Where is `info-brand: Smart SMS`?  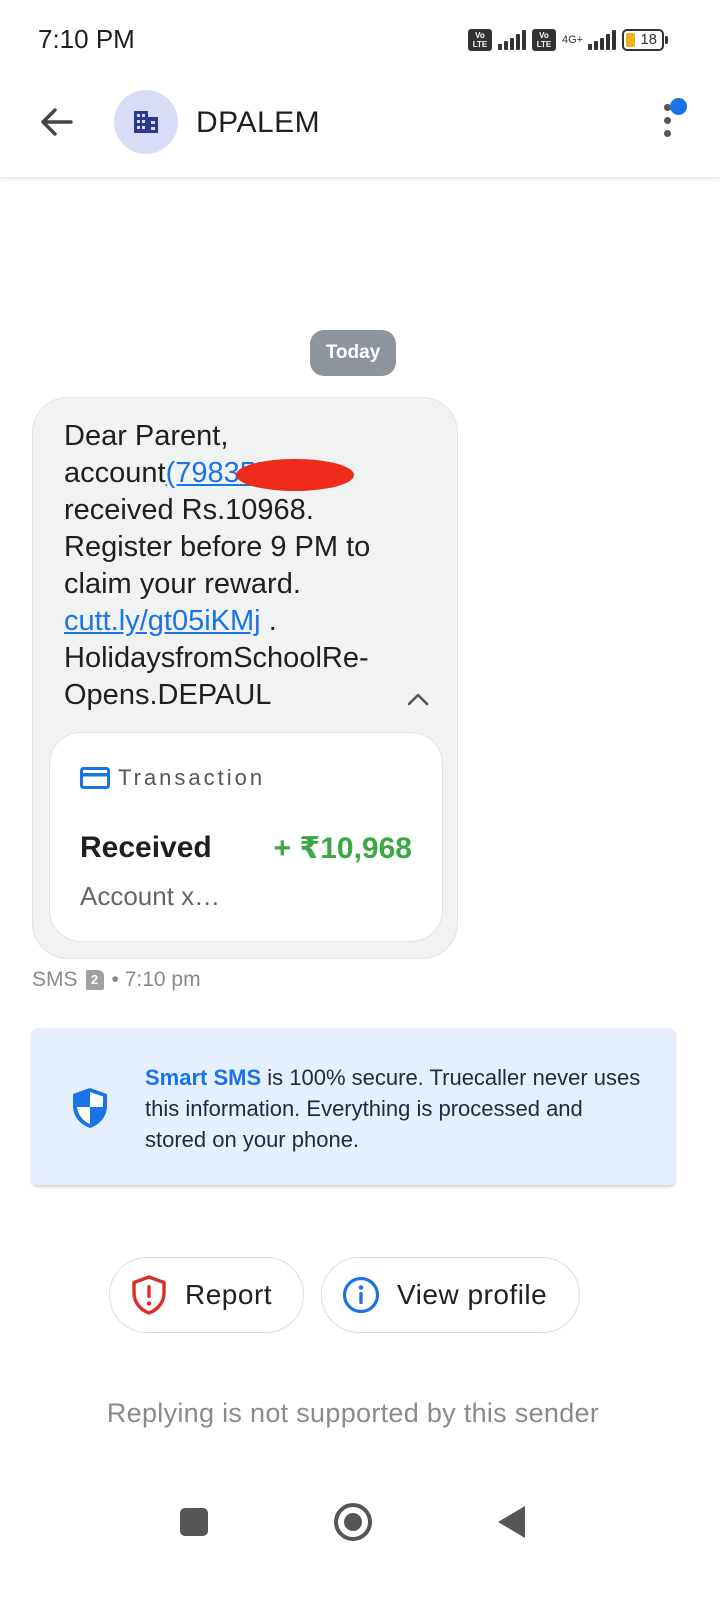
info-brand: Smart SMS is located at coordinates (203, 1077).